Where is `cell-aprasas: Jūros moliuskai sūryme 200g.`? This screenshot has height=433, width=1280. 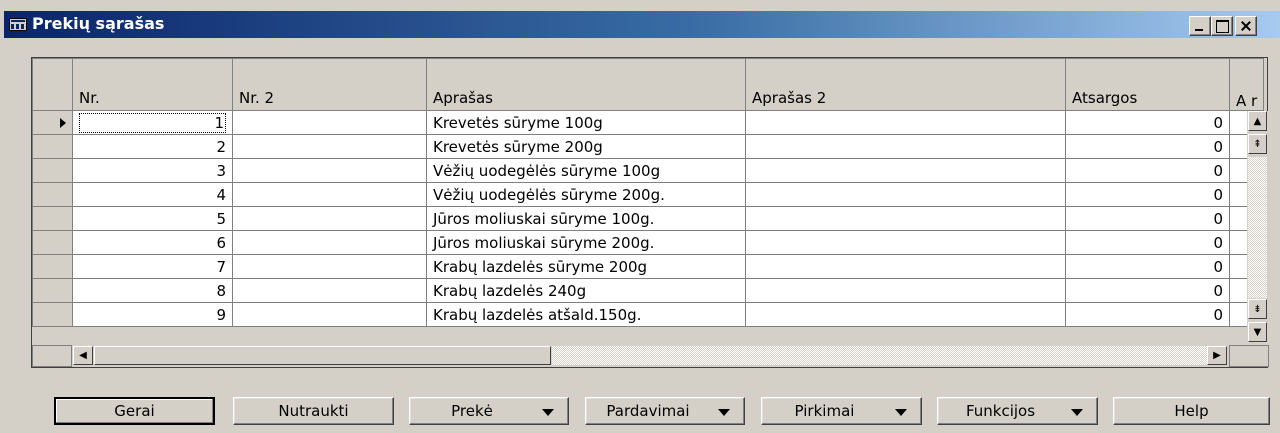 cell-aprasas: Jūros moliuskai sūryme 200g. is located at coordinates (586, 242).